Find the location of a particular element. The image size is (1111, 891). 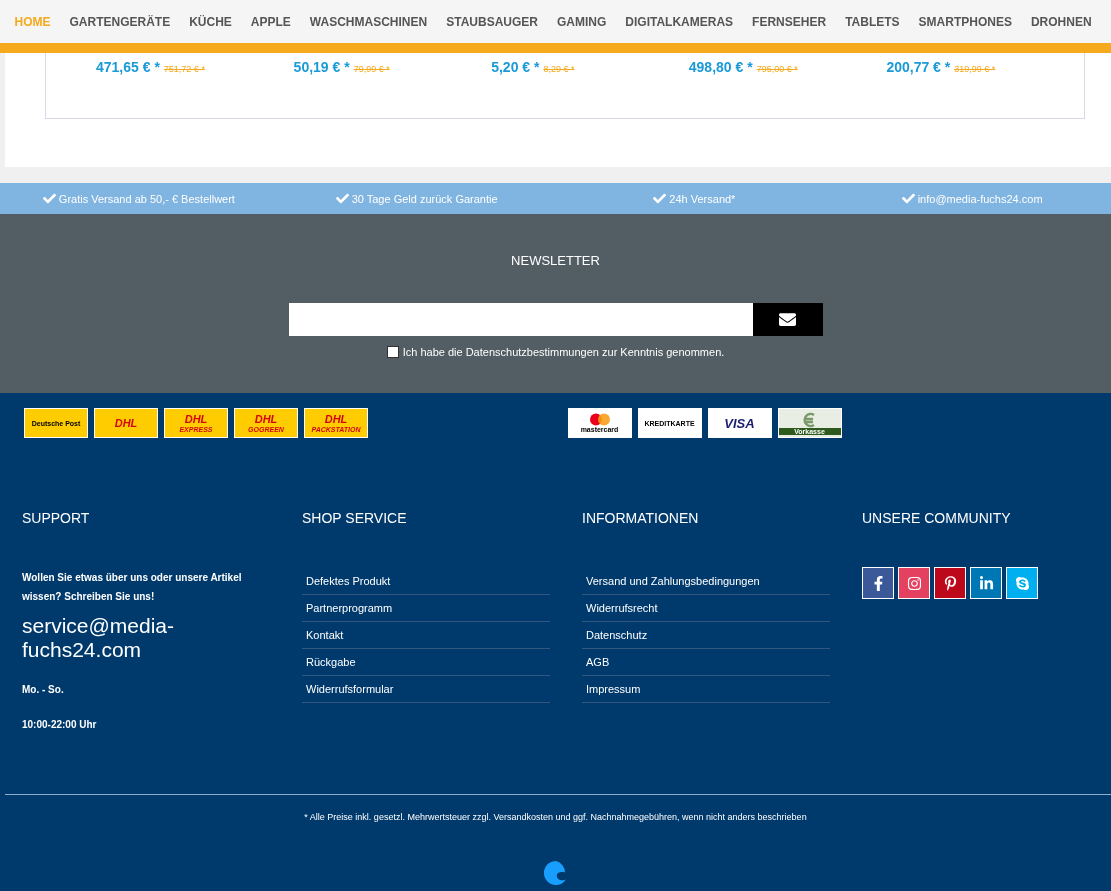

linkedin-icon is located at coordinates (986, 583).